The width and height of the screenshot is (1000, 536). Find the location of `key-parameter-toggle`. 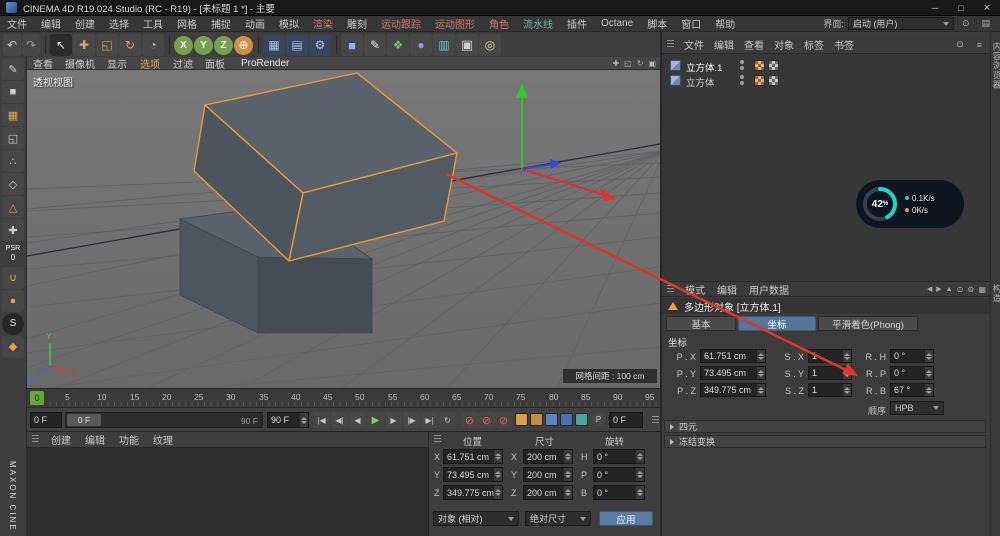

key-parameter-toggle is located at coordinates (566, 419).